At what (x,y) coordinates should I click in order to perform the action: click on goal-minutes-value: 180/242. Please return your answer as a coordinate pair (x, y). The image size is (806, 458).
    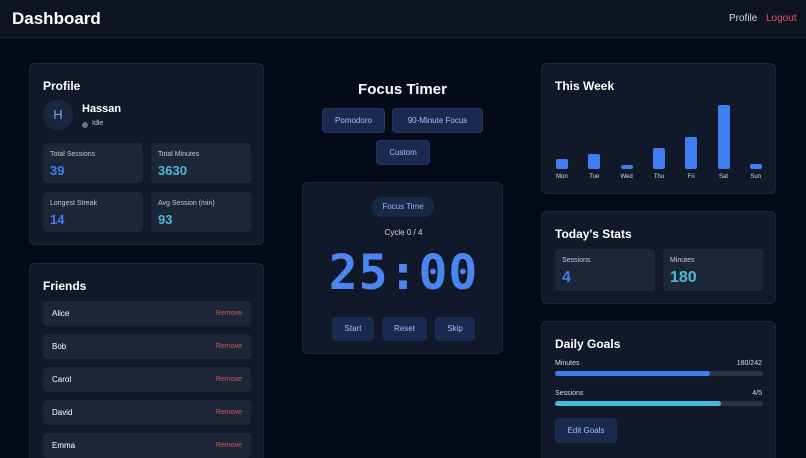
    Looking at the image, I should click on (749, 363).